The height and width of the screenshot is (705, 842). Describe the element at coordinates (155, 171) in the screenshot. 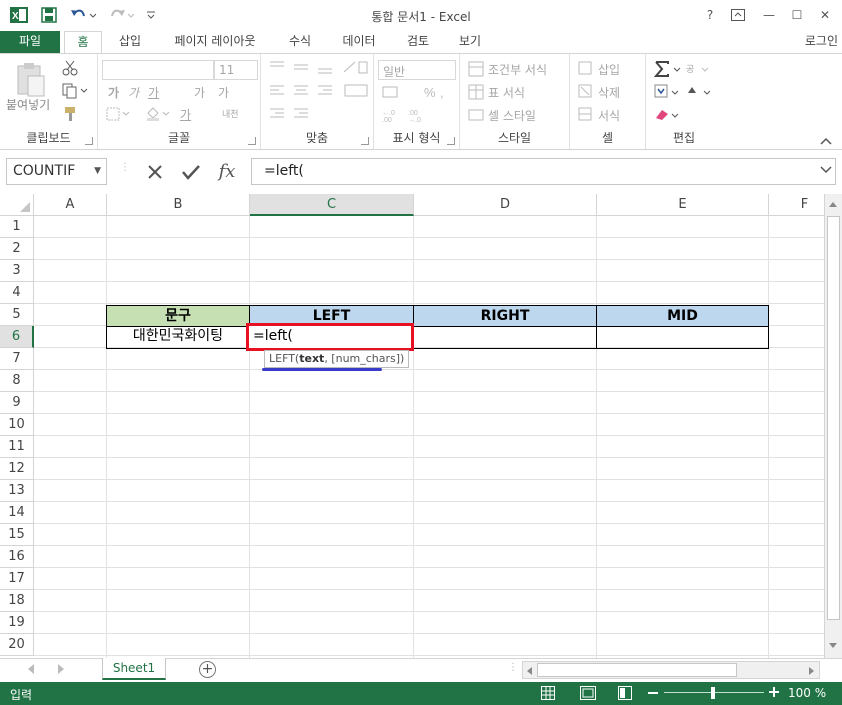

I see `cancel-icon` at that location.